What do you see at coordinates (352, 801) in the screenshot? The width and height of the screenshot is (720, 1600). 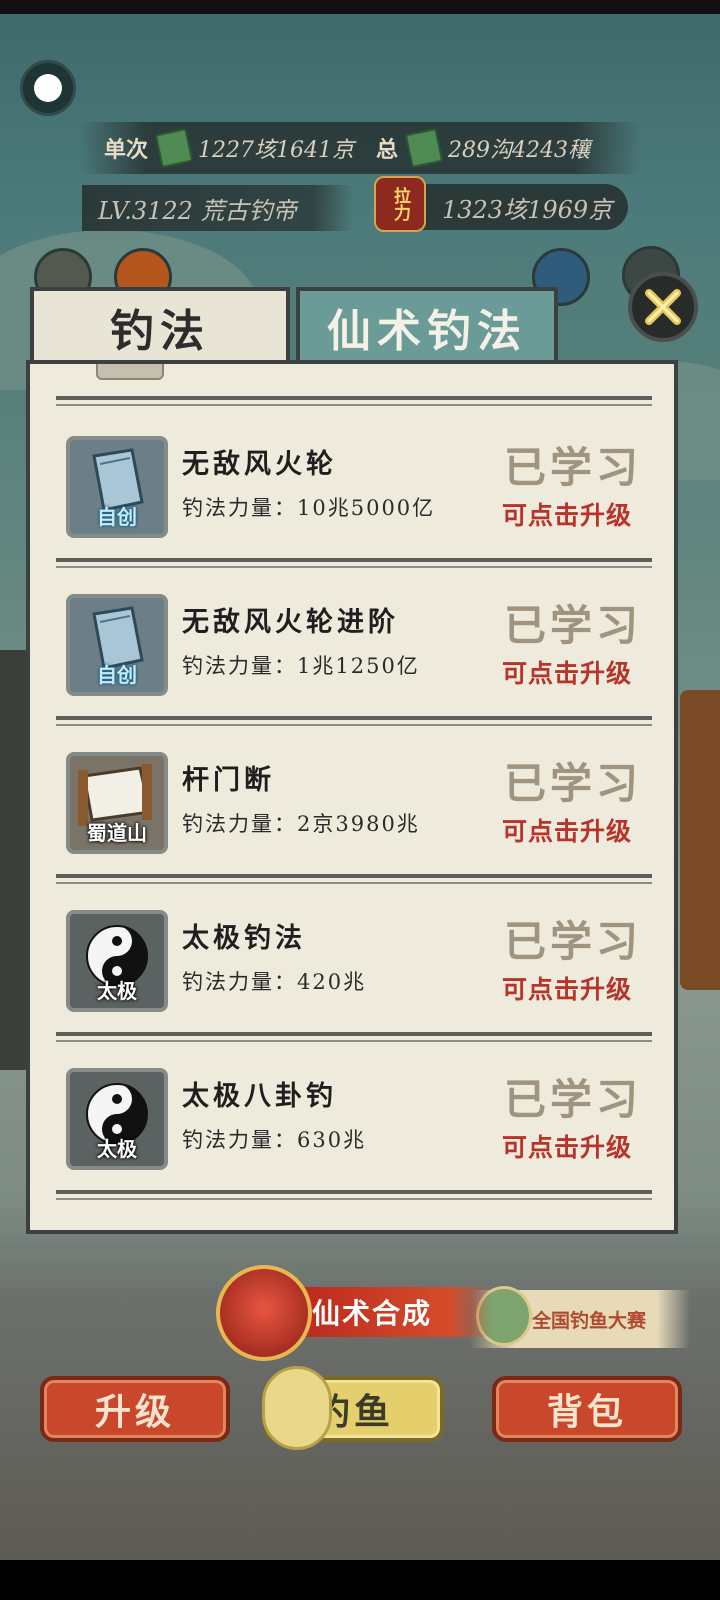 I see `skill-row: 蜀道山 杆门断 钓法力量：2京3980兆 已学习 可点击升级` at bounding box center [352, 801].